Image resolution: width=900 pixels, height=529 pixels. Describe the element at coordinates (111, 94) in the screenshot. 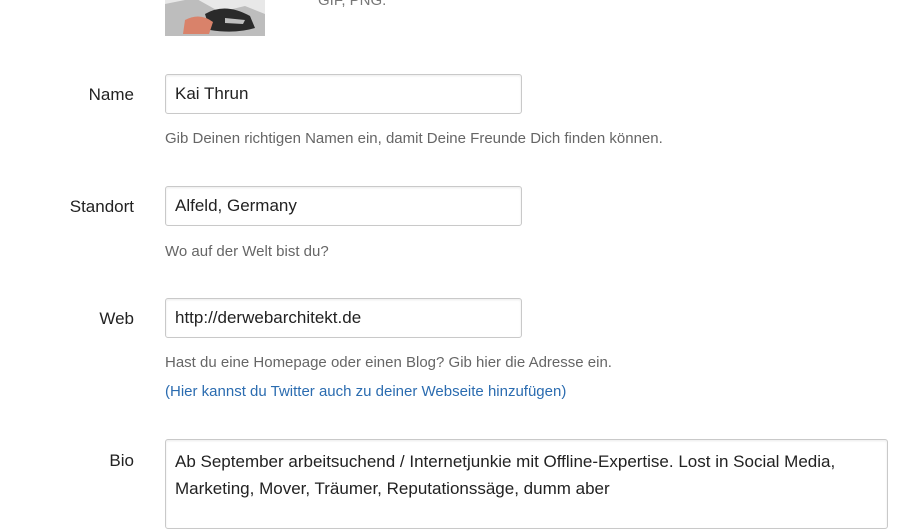

I see `name-label: Name` at that location.